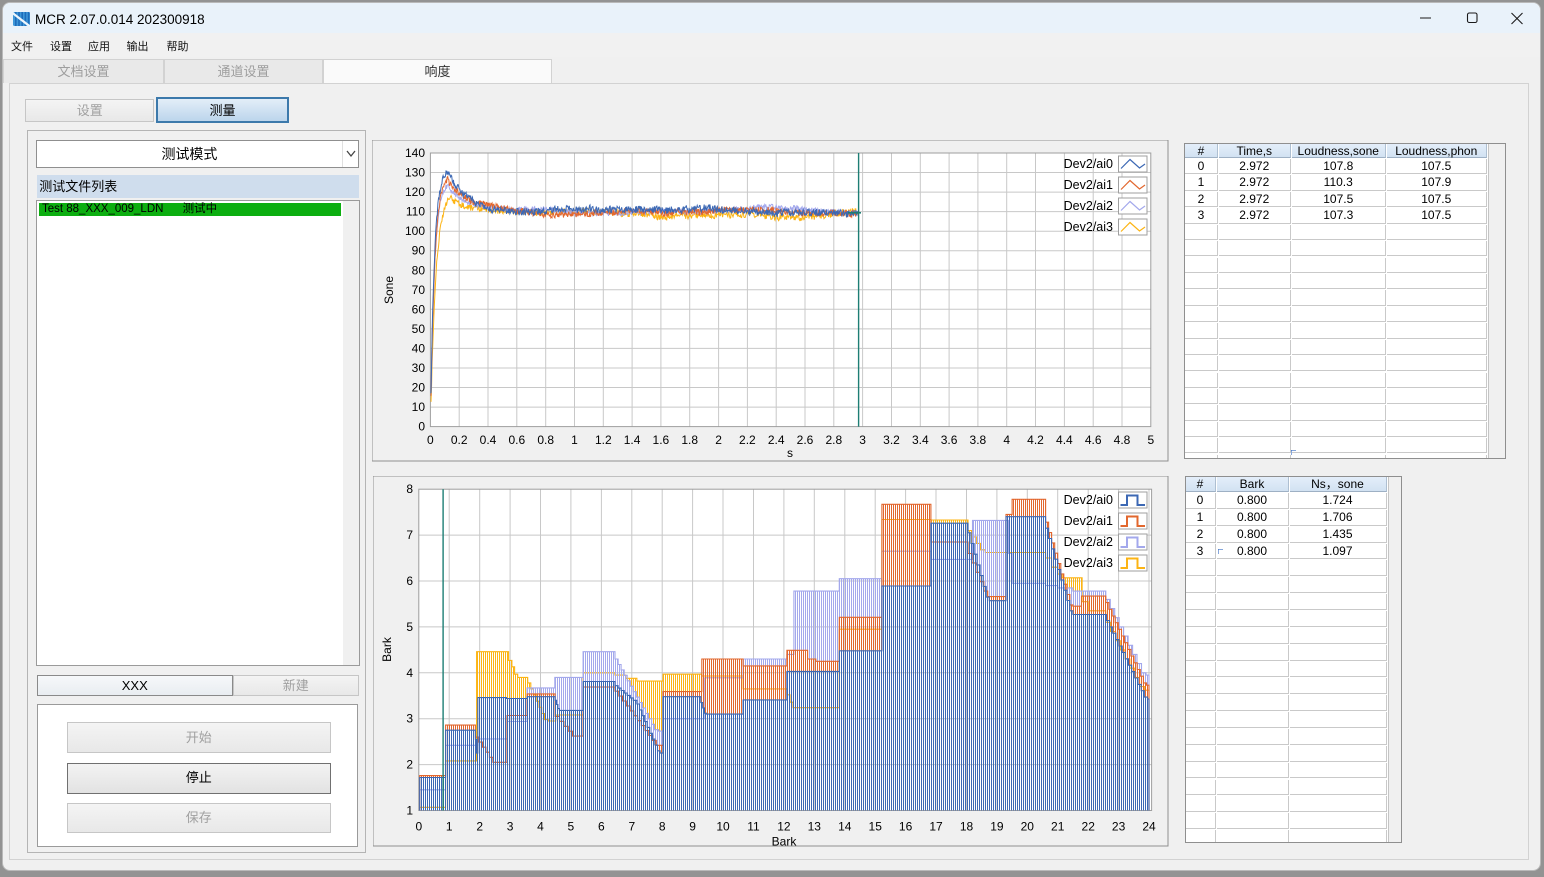 This screenshot has height=877, width=1544. I want to click on svg-text: 1.6, so click(661, 440).